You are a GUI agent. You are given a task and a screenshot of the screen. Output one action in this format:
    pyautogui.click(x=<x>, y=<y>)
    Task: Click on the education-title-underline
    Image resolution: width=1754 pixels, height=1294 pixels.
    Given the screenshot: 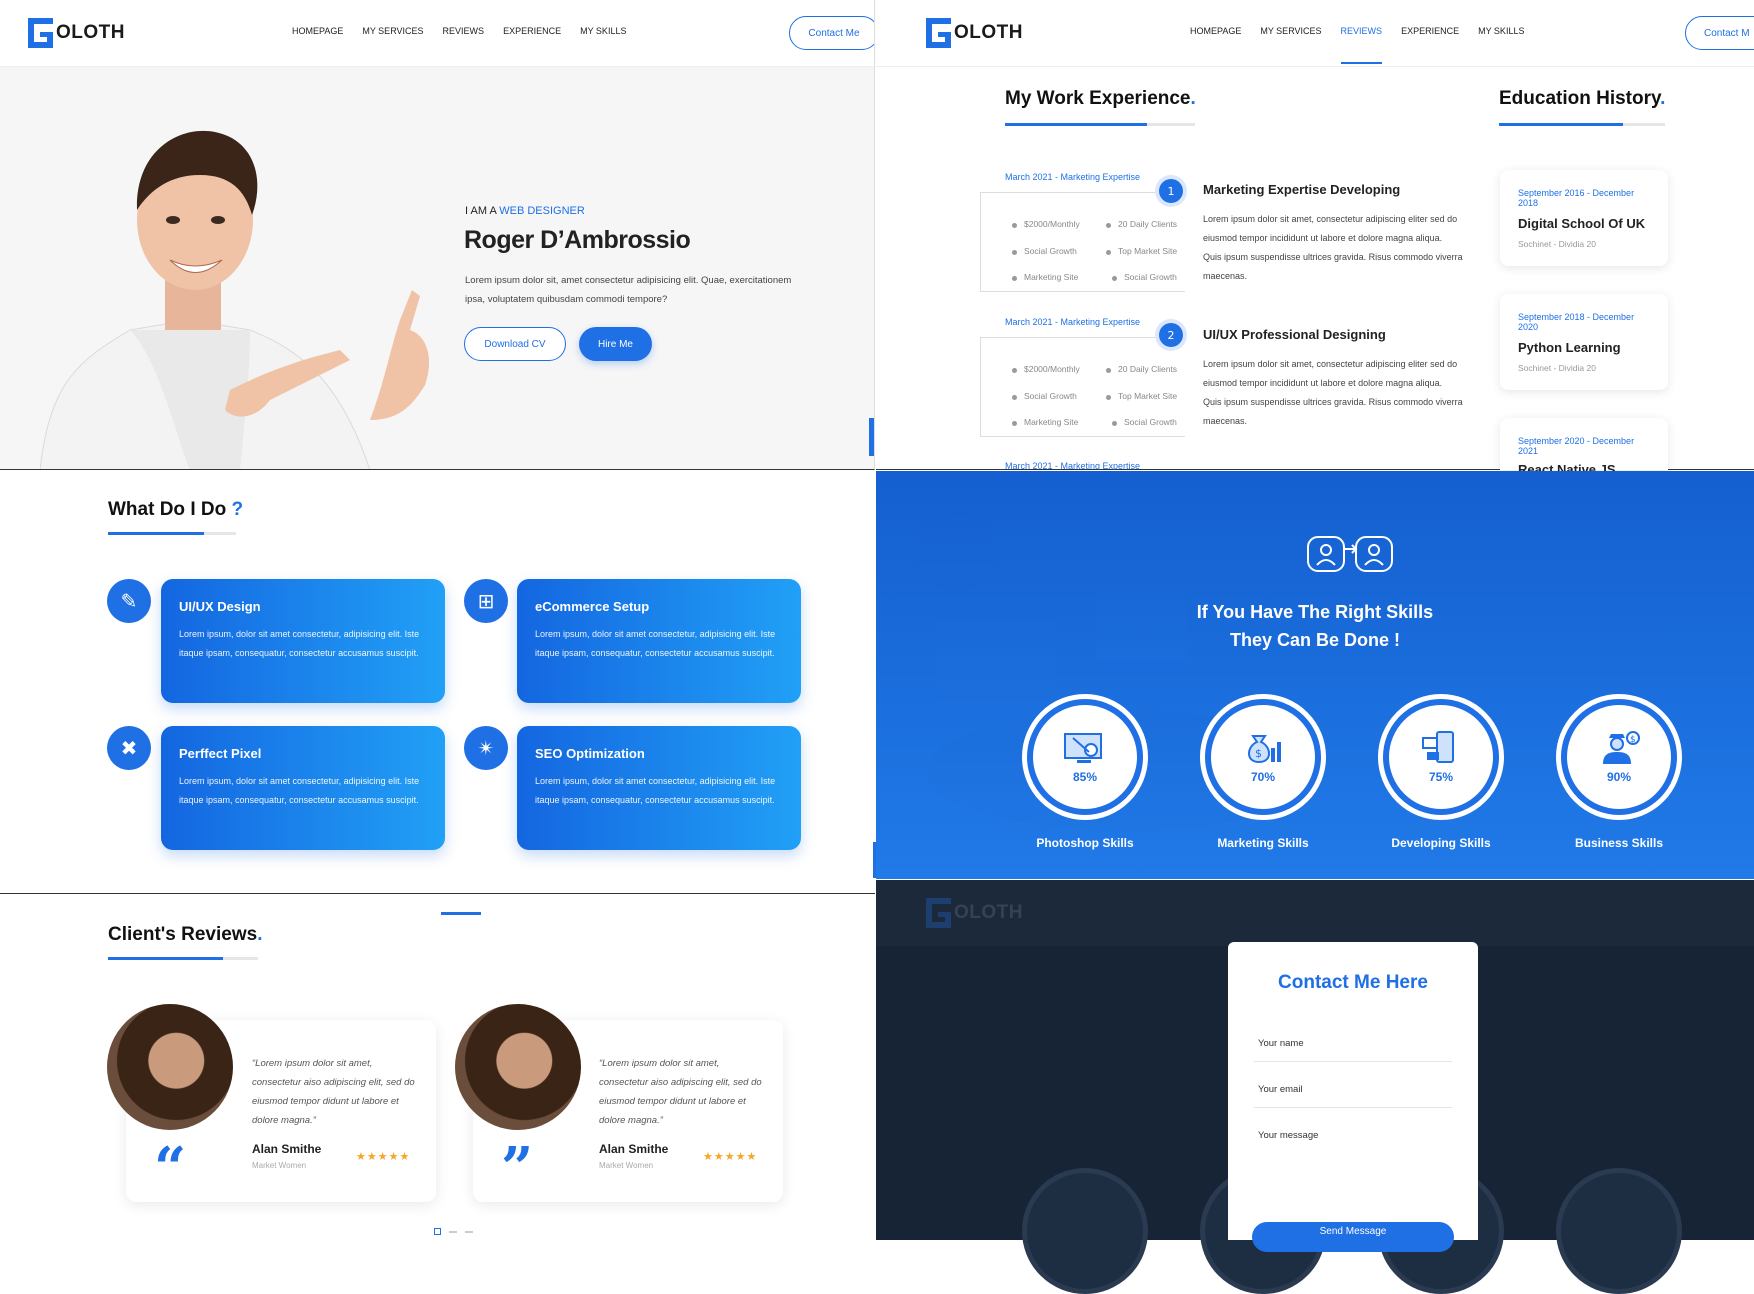 What is the action you would take?
    pyautogui.click(x=1582, y=124)
    